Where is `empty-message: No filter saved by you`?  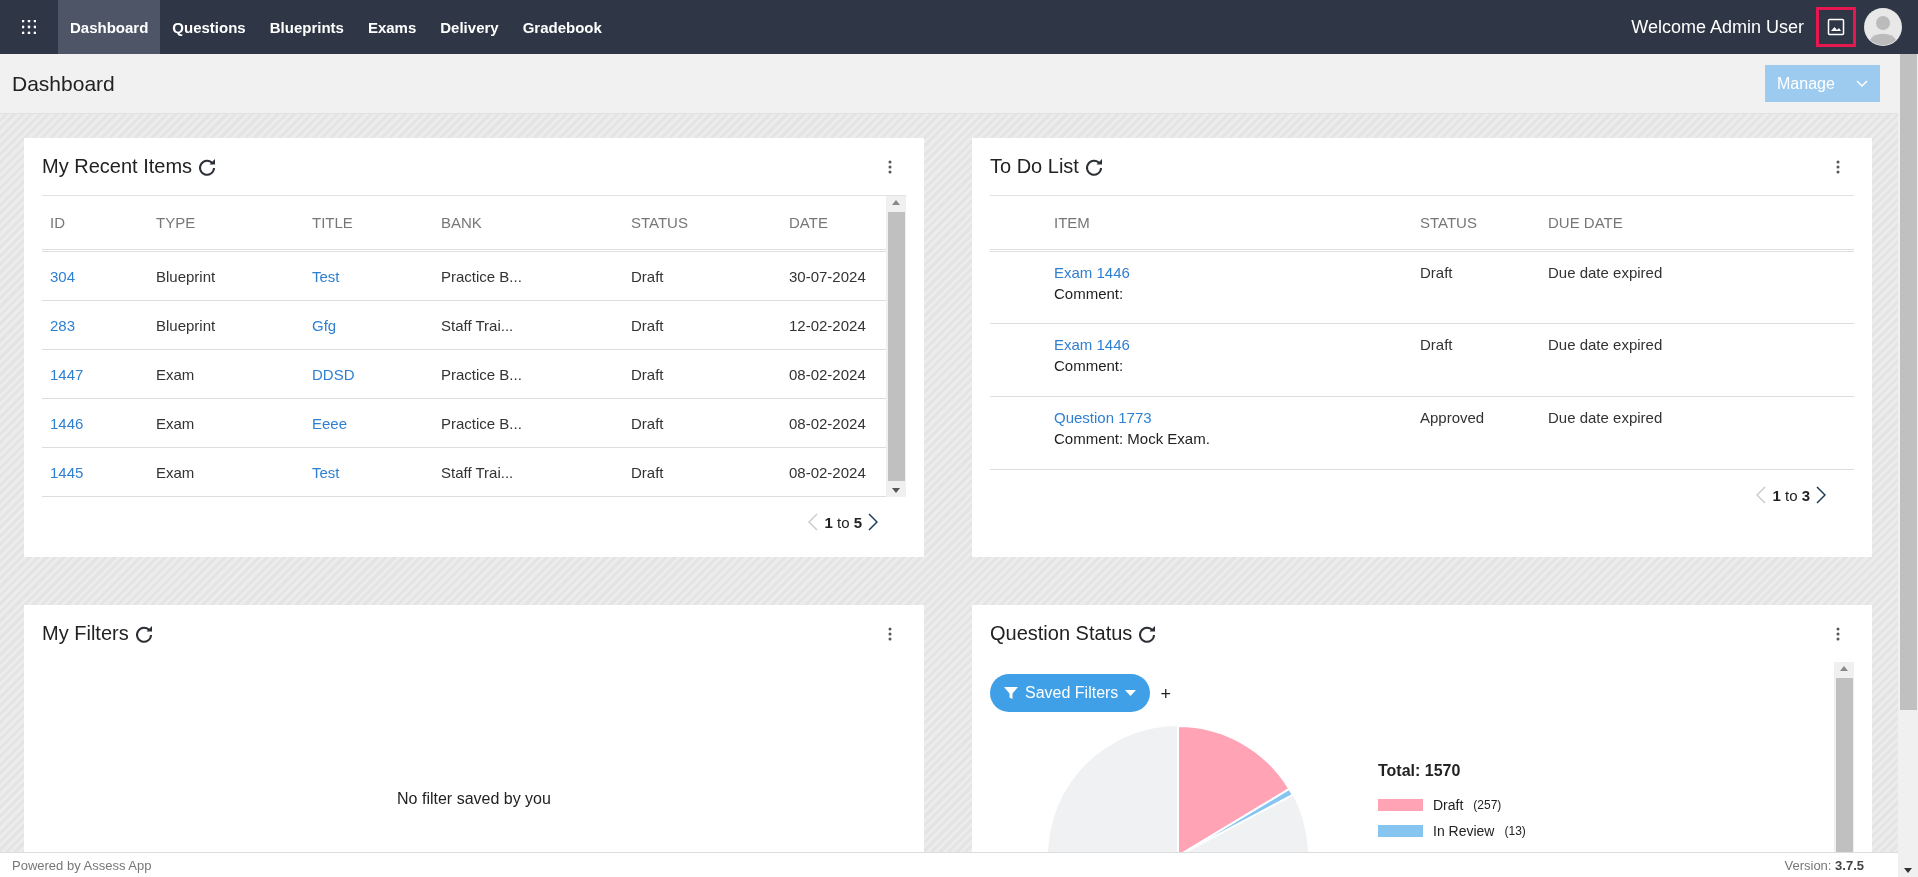 empty-message: No filter saved by you is located at coordinates (474, 799).